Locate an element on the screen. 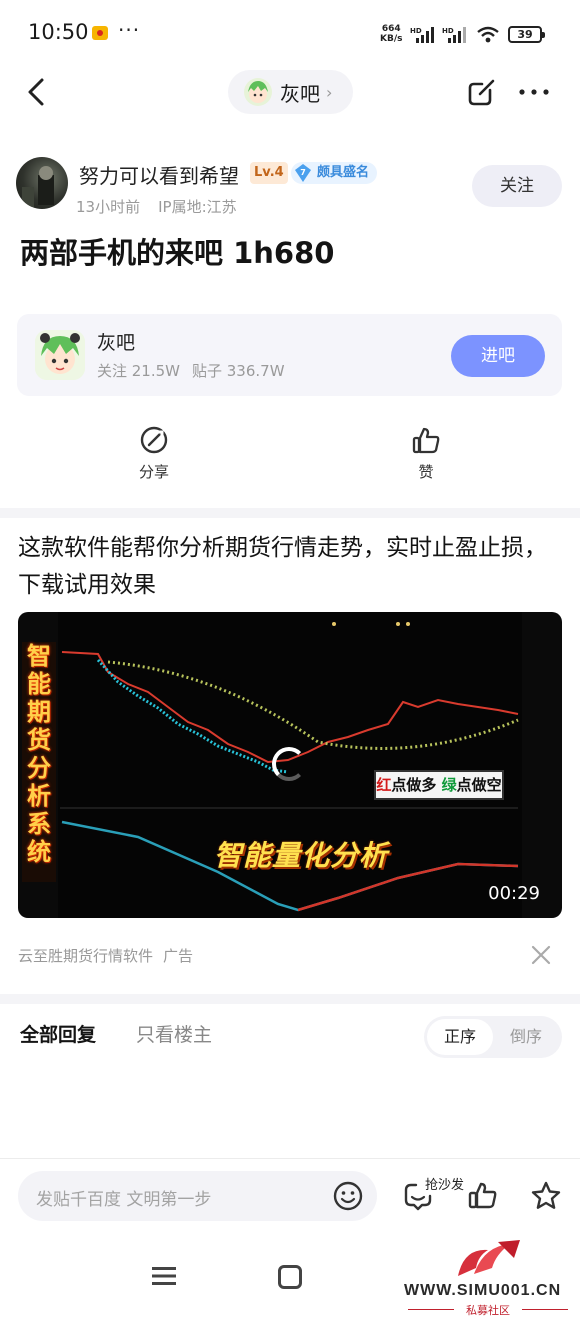 This screenshot has height=1321, width=580. title-level-number: 7 is located at coordinates (303, 172).